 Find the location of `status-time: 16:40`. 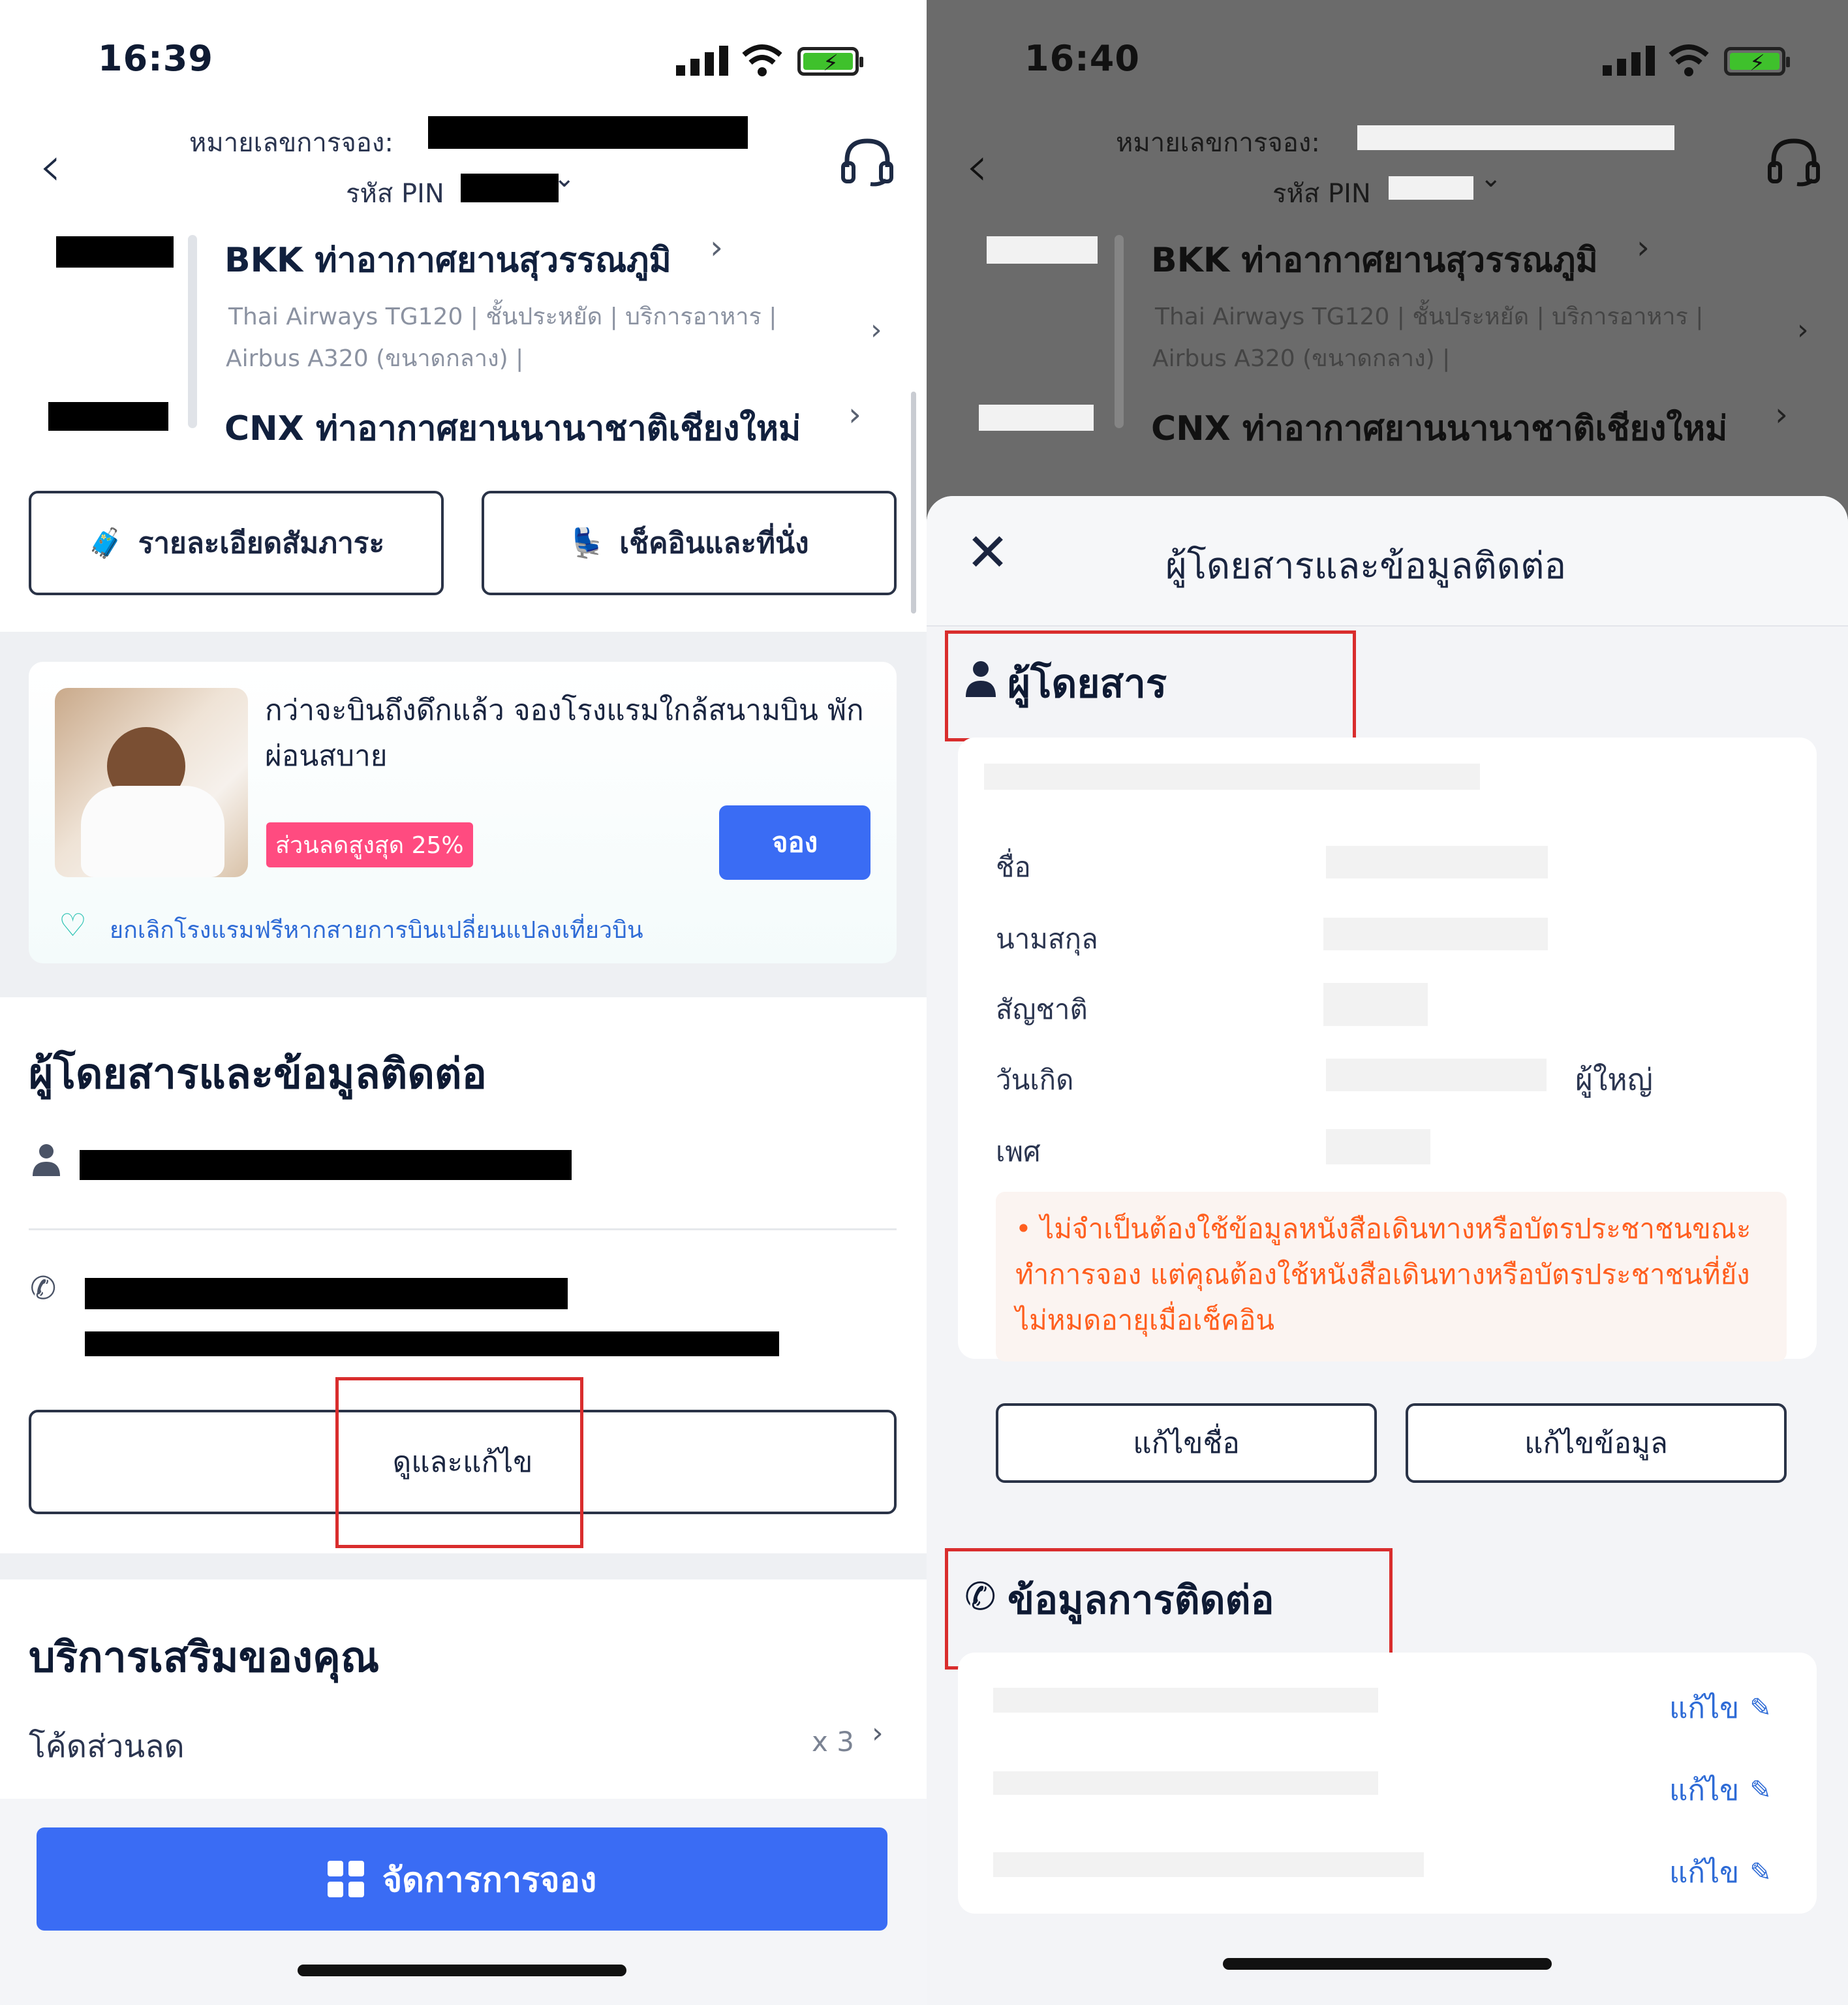

status-time: 16:40 is located at coordinates (1082, 59).